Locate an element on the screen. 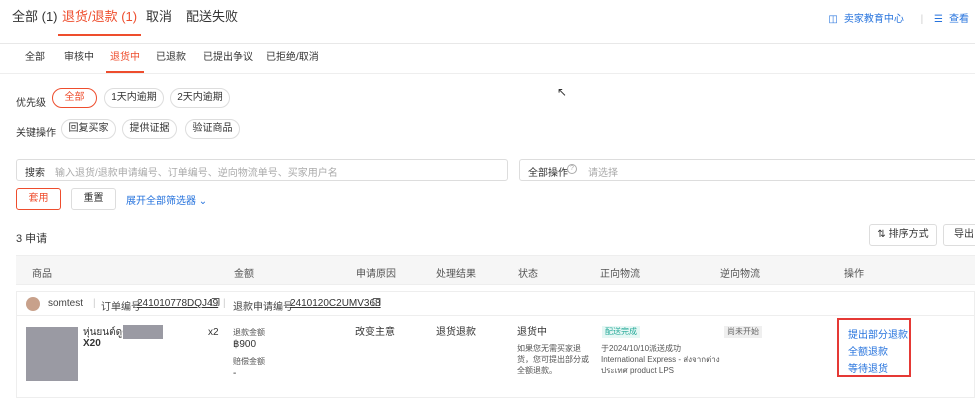  top-links: ◫ 卖家教育中心 | ☰ 查看 is located at coordinates (901, 17).